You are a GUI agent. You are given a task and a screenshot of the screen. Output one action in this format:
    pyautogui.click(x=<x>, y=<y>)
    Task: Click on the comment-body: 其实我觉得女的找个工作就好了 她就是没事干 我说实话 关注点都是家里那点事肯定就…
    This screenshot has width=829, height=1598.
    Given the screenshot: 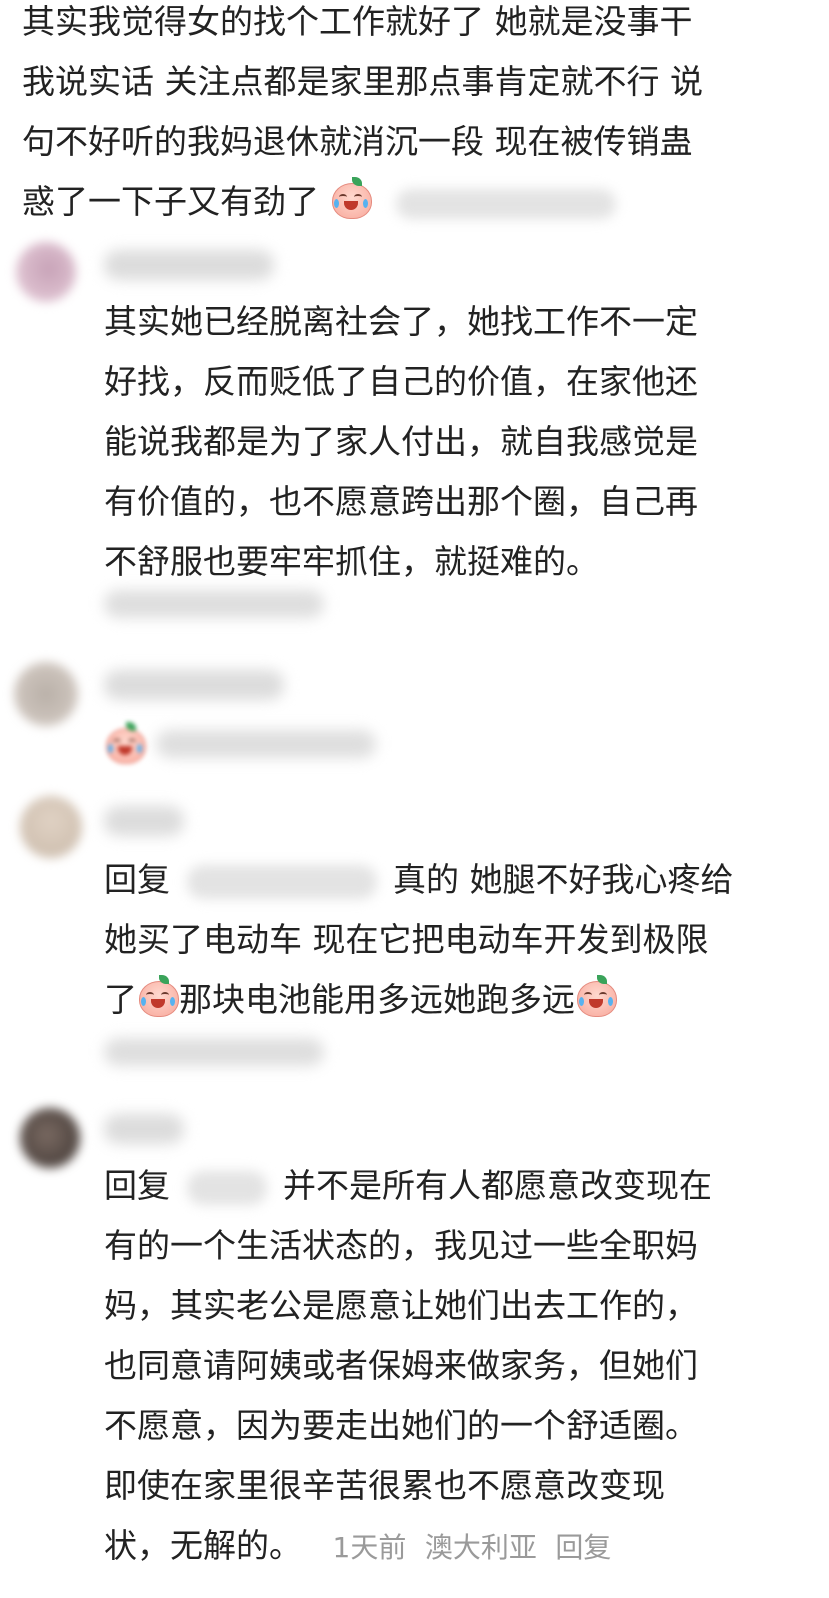 What is the action you would take?
    pyautogui.click(x=422, y=116)
    